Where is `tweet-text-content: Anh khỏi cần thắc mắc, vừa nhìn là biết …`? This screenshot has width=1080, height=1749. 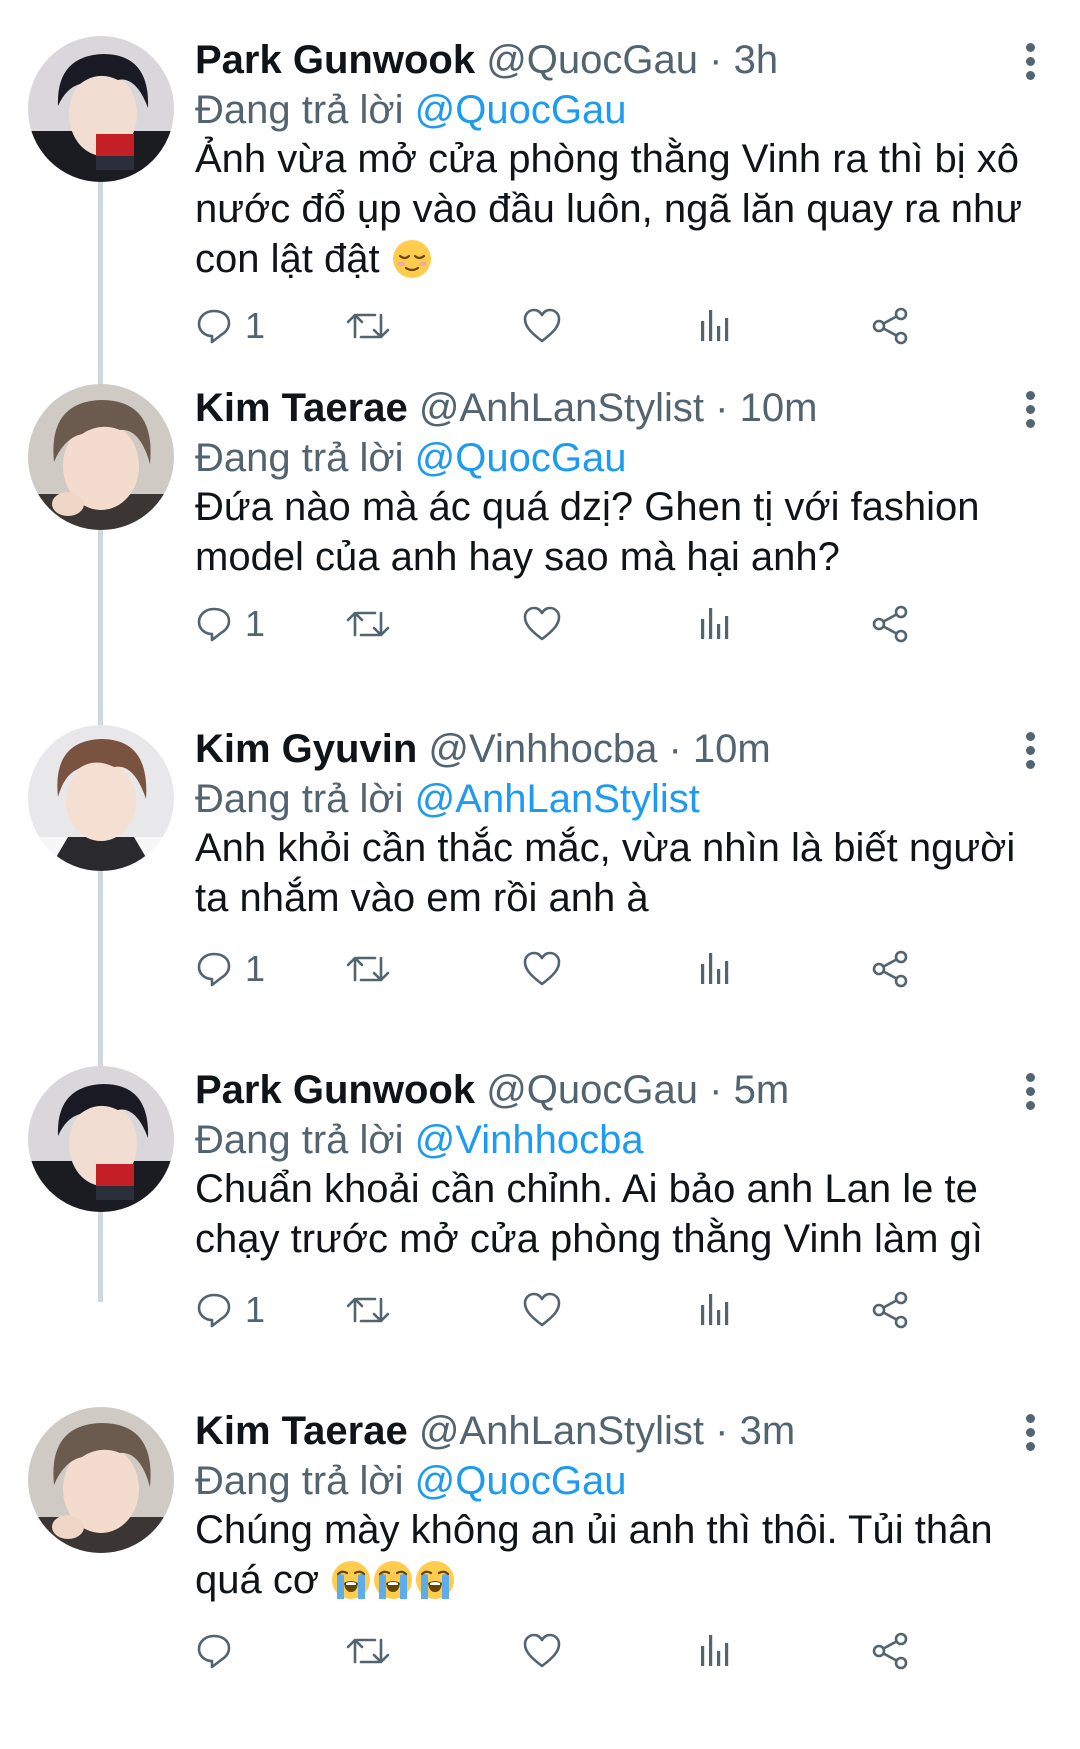 tweet-text-content: Anh khỏi cần thắc mắc, vừa nhìn là biết … is located at coordinates (605, 873).